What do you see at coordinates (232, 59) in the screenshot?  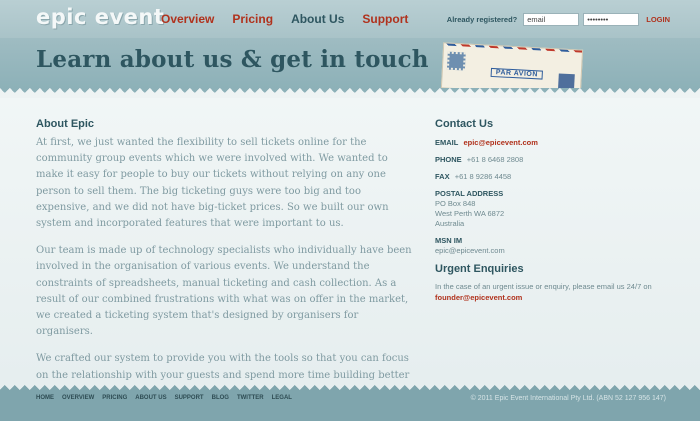 I see `page-title: Learn about us & get in touch` at bounding box center [232, 59].